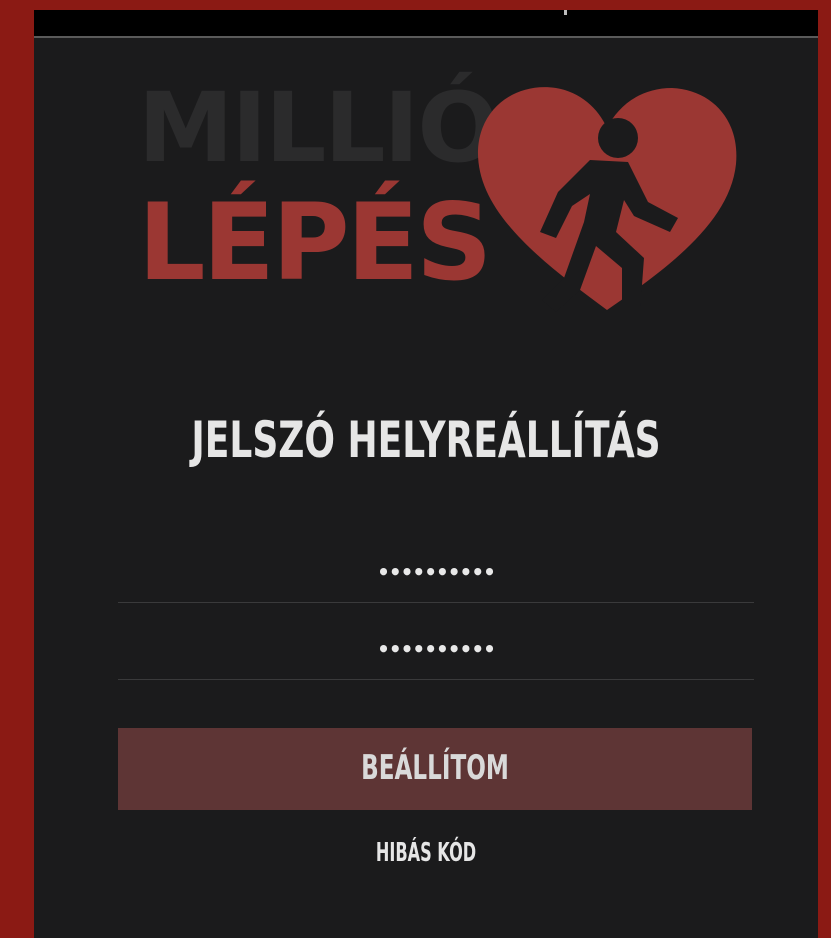  What do you see at coordinates (426, 24) in the screenshot?
I see `status-bar` at bounding box center [426, 24].